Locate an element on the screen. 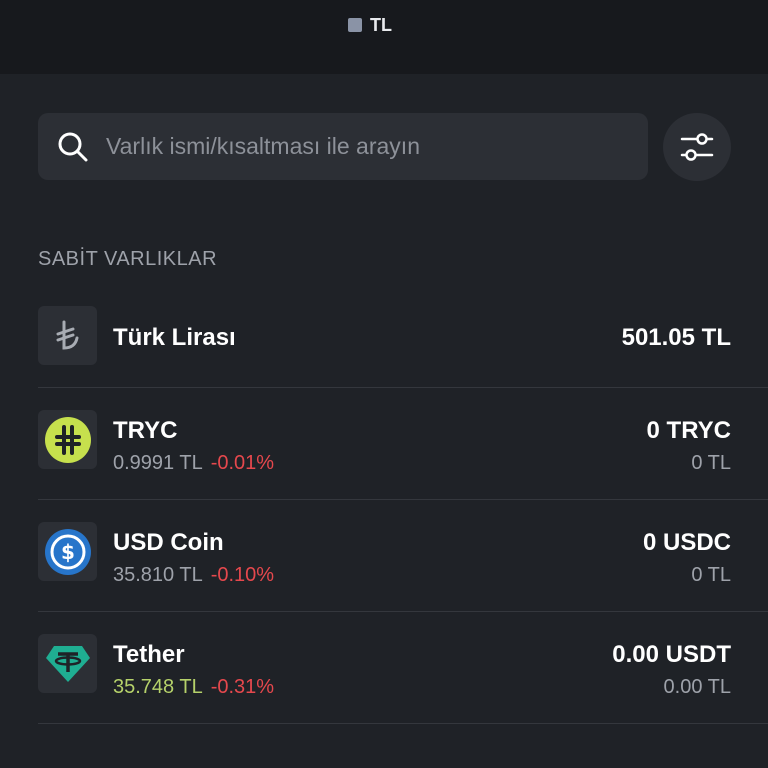 This screenshot has width=768, height=768. currency-selector: TL is located at coordinates (370, 25).